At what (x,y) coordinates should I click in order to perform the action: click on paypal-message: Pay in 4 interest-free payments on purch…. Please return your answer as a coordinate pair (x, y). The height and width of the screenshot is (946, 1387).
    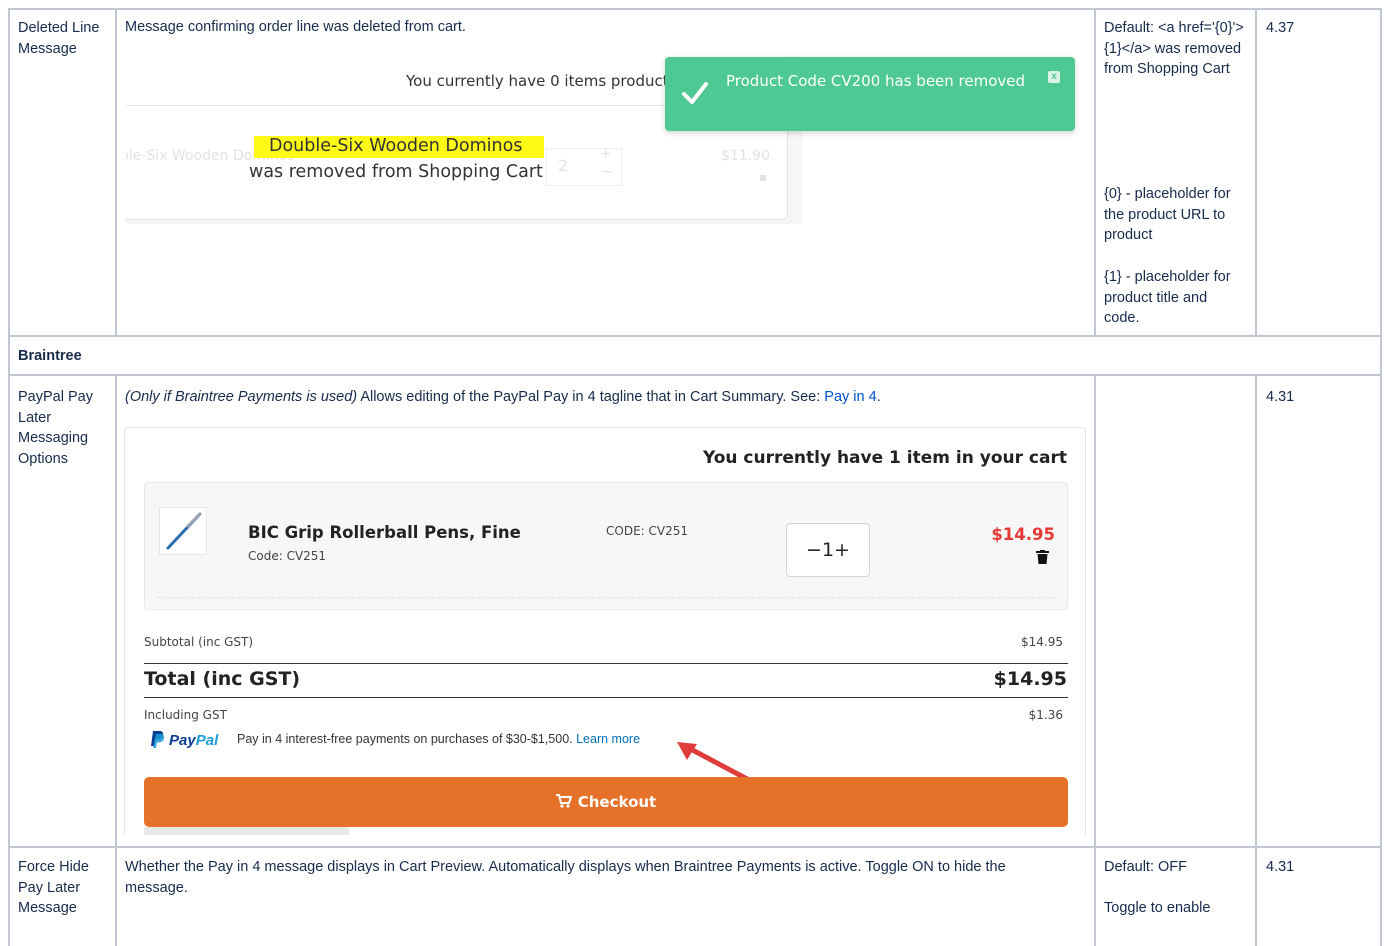
    Looking at the image, I should click on (438, 739).